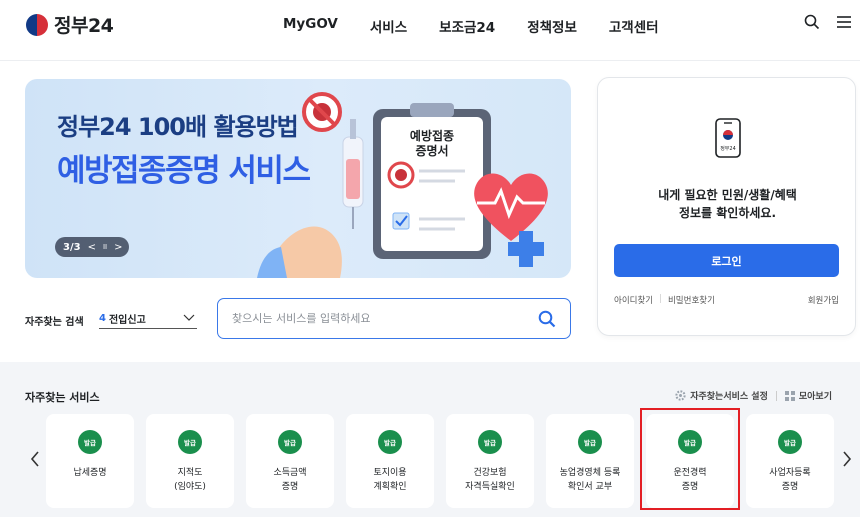  Describe the element at coordinates (727, 213) in the screenshot. I see `login-message-line2: 정보를 확인하세요.` at that location.